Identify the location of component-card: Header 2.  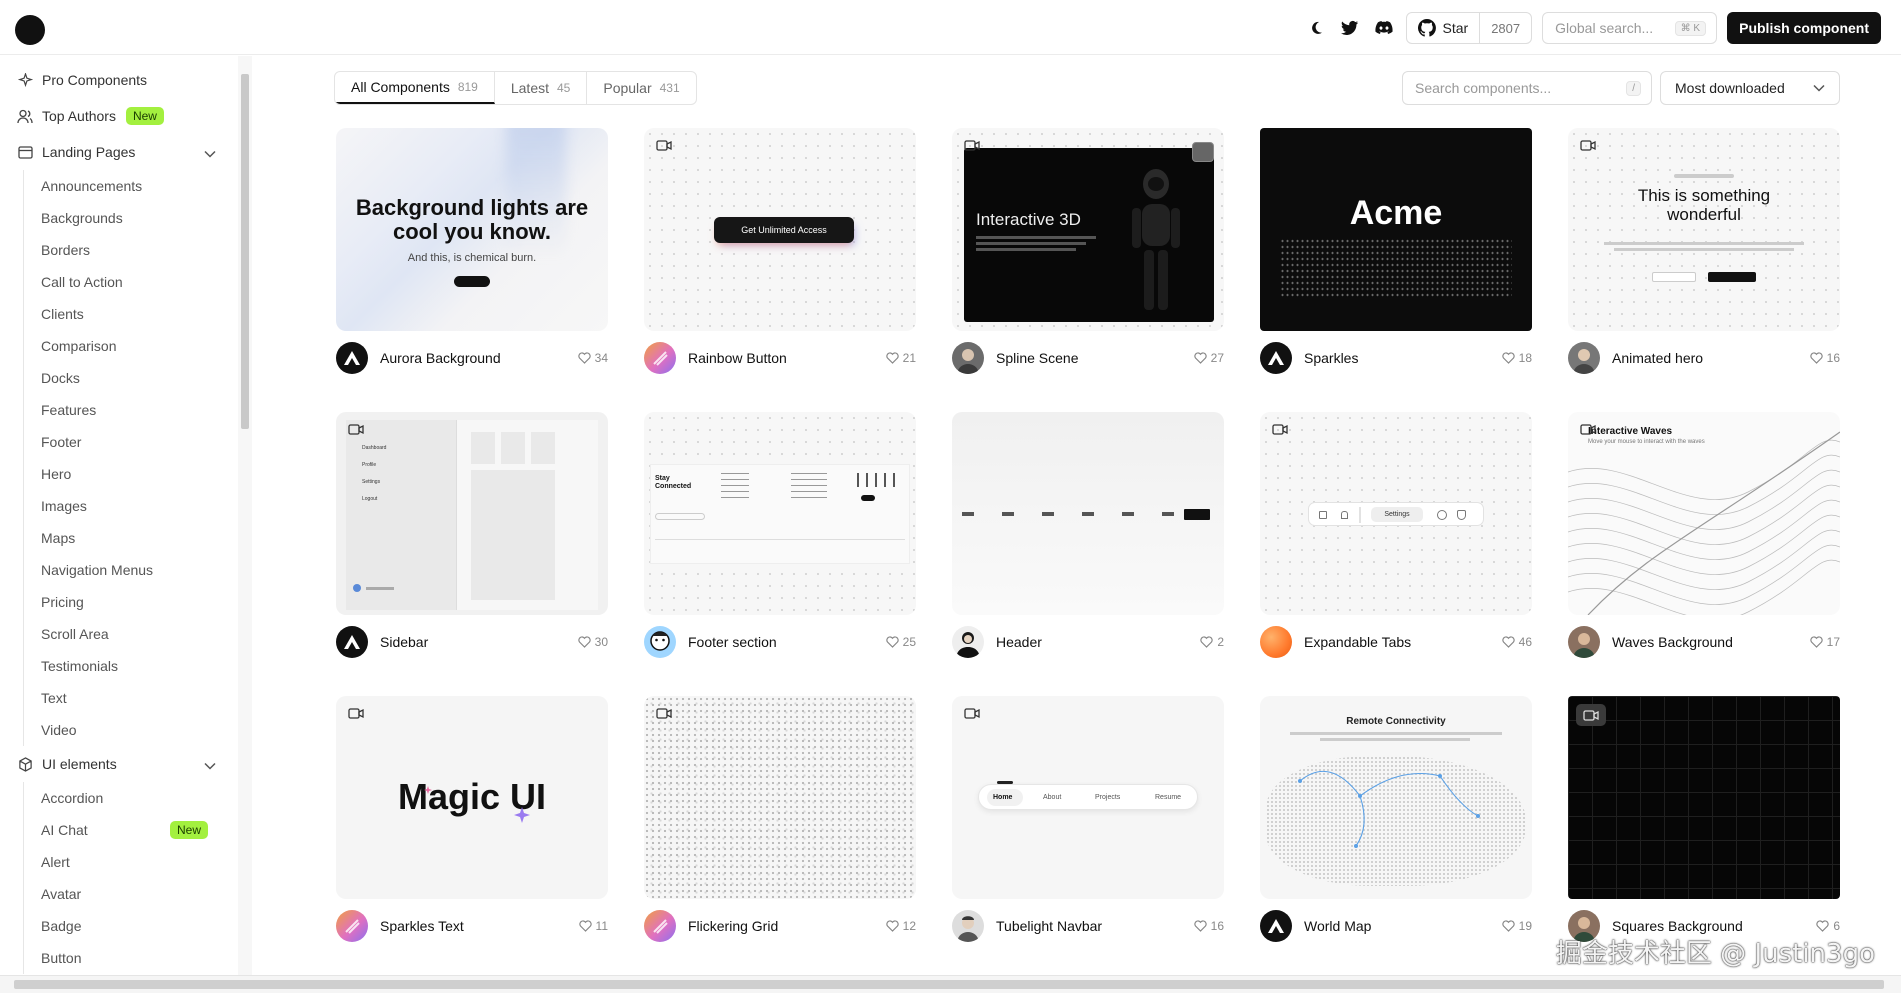
(1088, 536).